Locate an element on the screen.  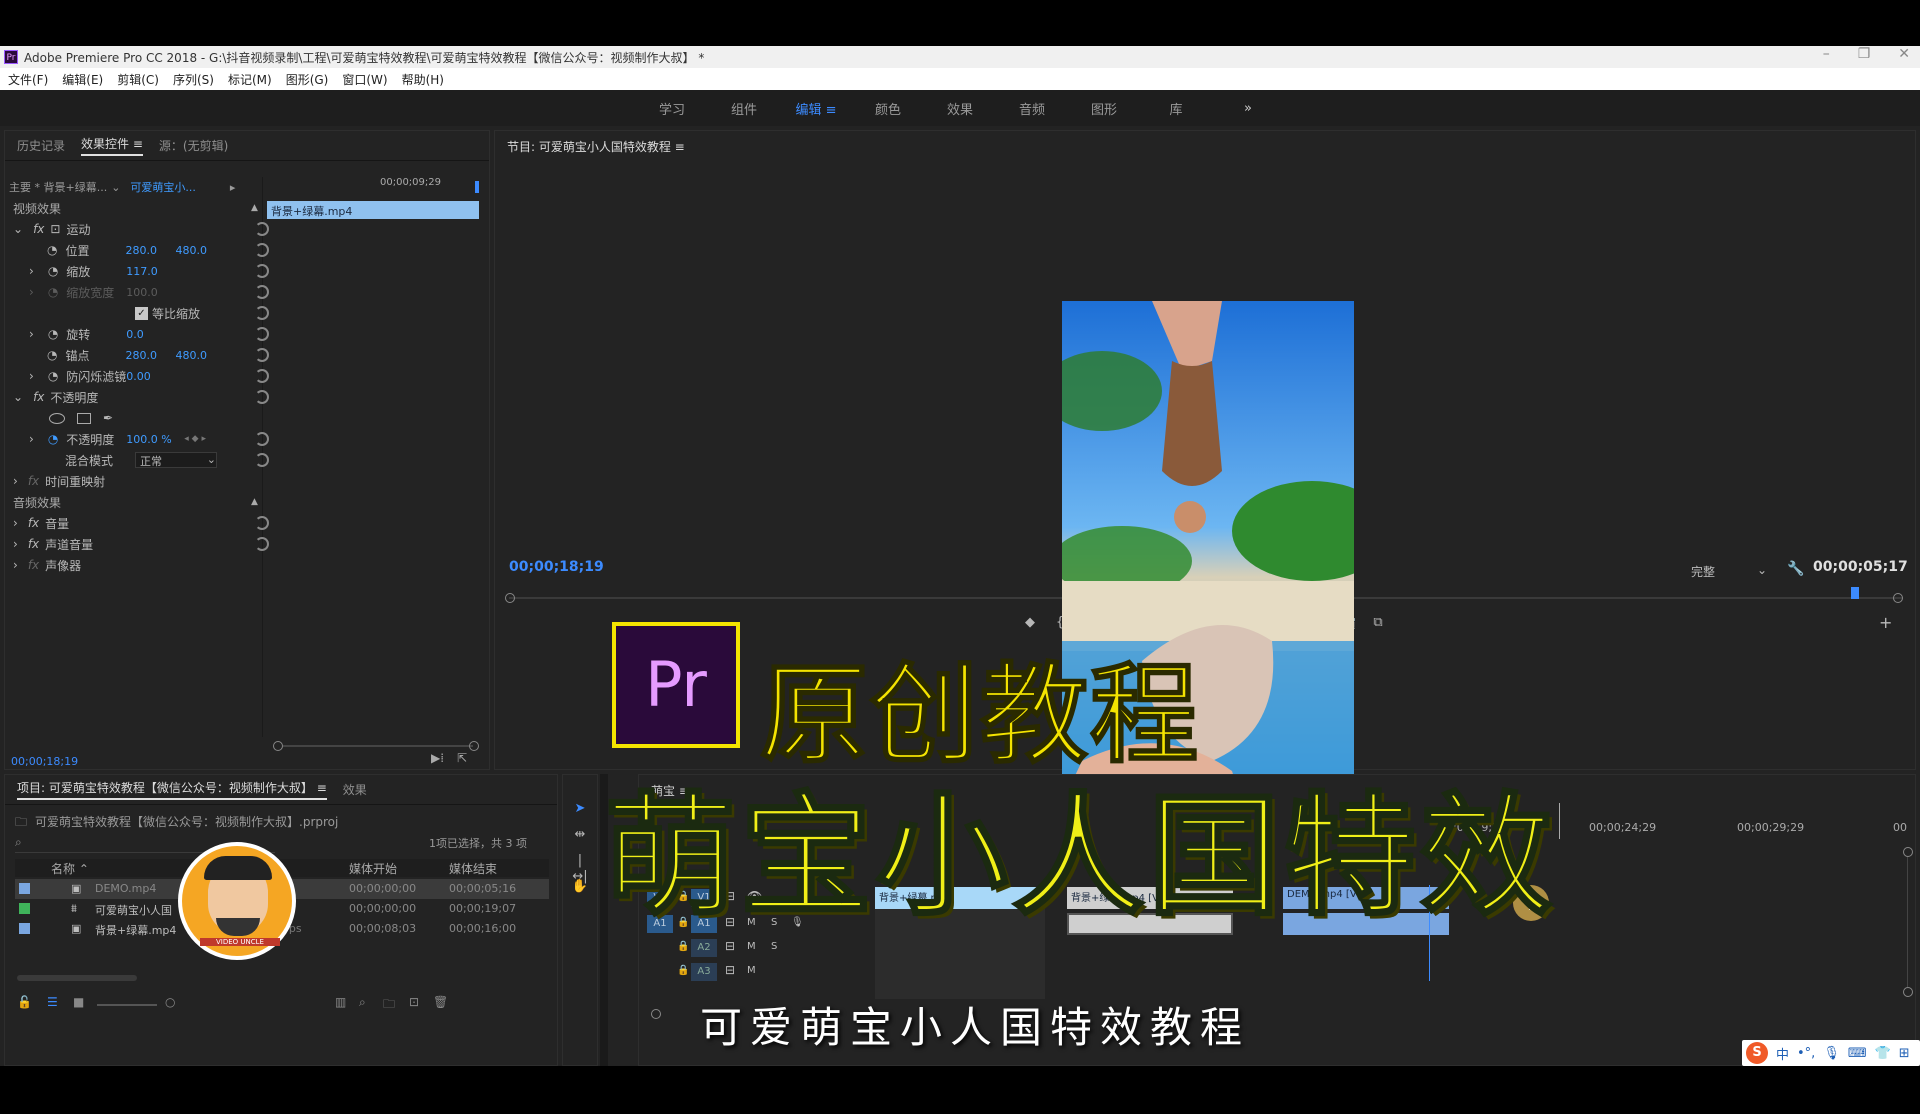
workspace-learn: 学习 is located at coordinates (672, 108).